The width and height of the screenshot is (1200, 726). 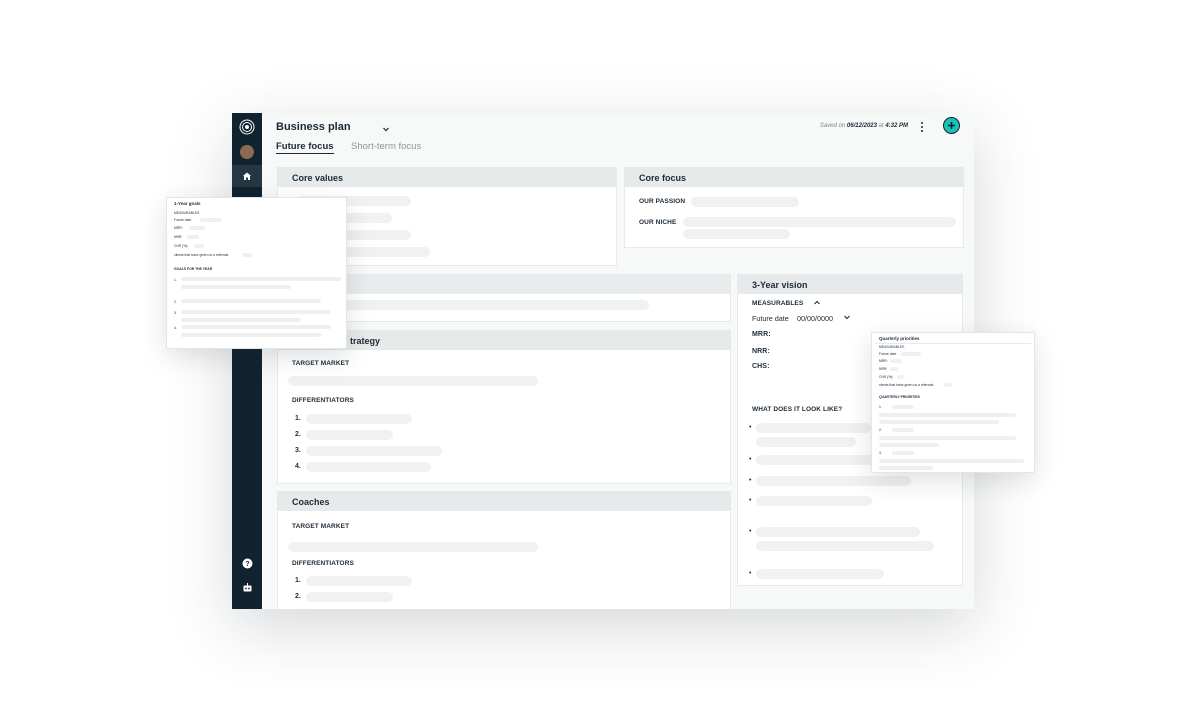 I want to click on card-title-text: trategy, so click(x=365, y=341).